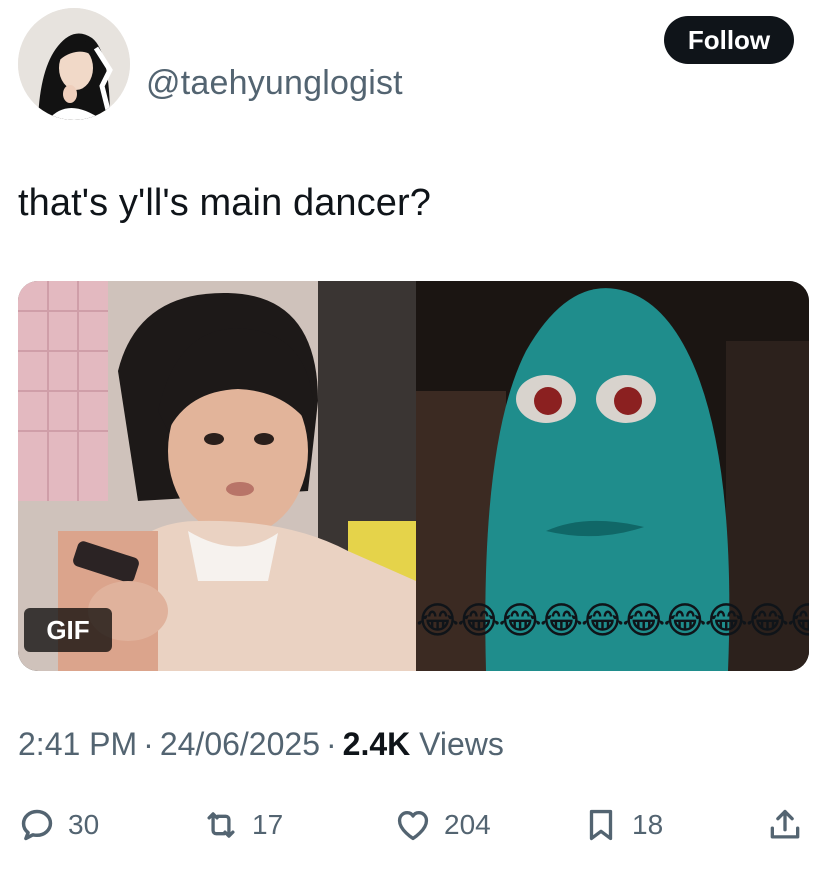 Image resolution: width=828 pixels, height=881 pixels. What do you see at coordinates (376, 744) in the screenshot?
I see `views-count: 2.4K` at bounding box center [376, 744].